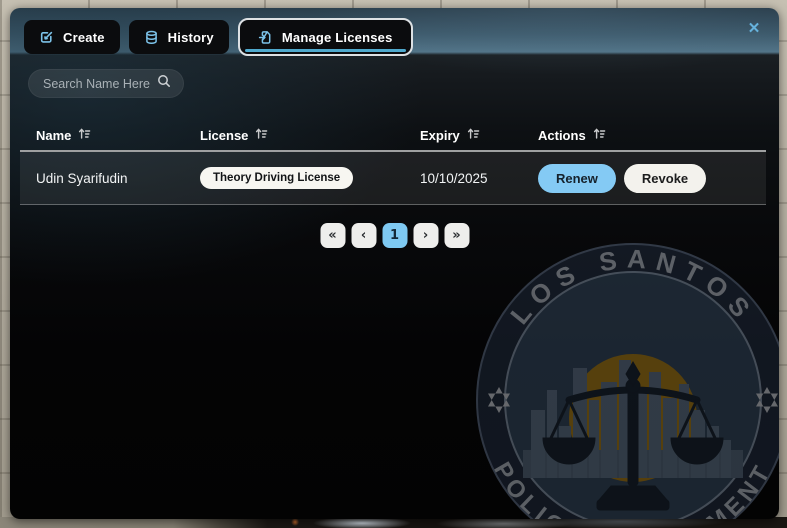 This screenshot has width=787, height=528. I want to click on pagination-last-button: », so click(456, 235).